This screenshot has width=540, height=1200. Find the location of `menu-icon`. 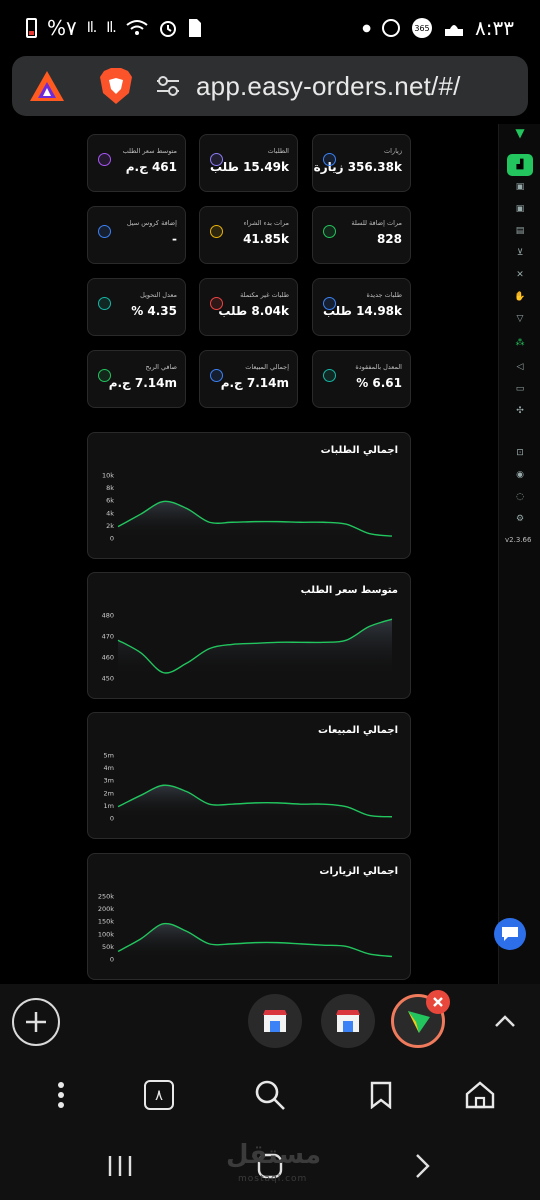

menu-icon is located at coordinates (61, 1095).